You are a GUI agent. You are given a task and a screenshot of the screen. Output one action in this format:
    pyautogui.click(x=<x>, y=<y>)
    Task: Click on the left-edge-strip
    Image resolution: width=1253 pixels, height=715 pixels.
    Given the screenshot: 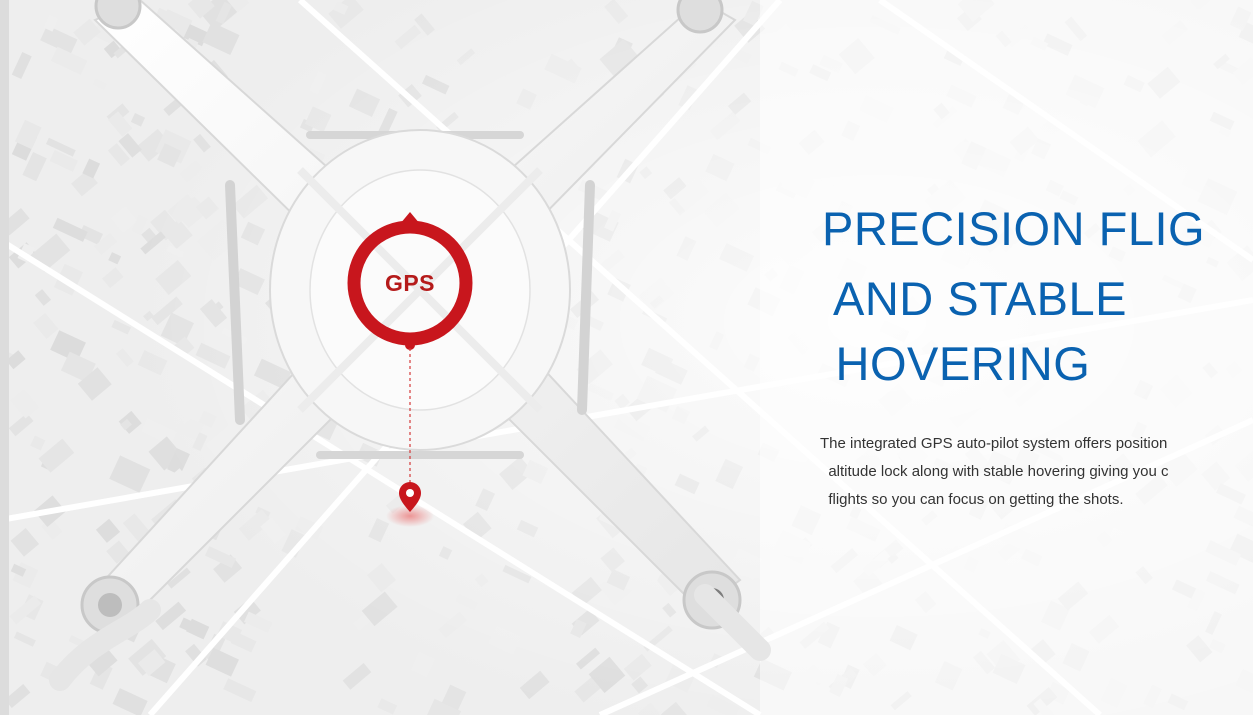 What is the action you would take?
    pyautogui.click(x=4, y=357)
    